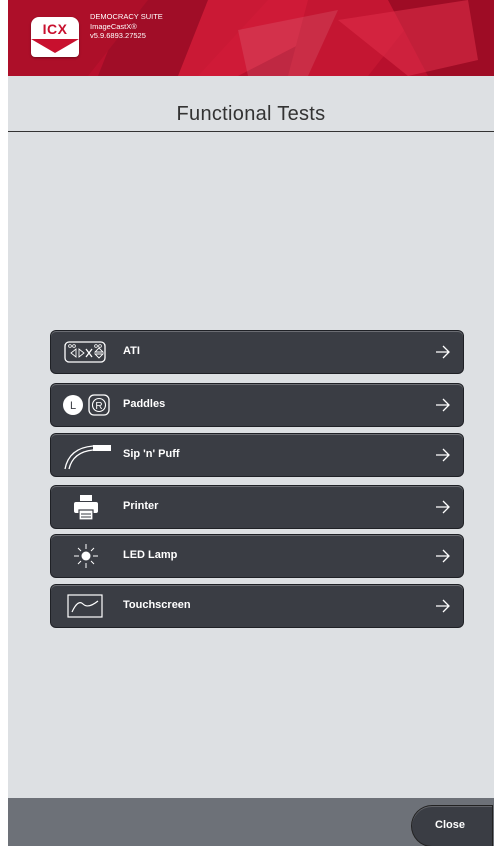 The width and height of the screenshot is (494, 846). What do you see at coordinates (85, 405) in the screenshot?
I see `paddles-icon: L R` at bounding box center [85, 405].